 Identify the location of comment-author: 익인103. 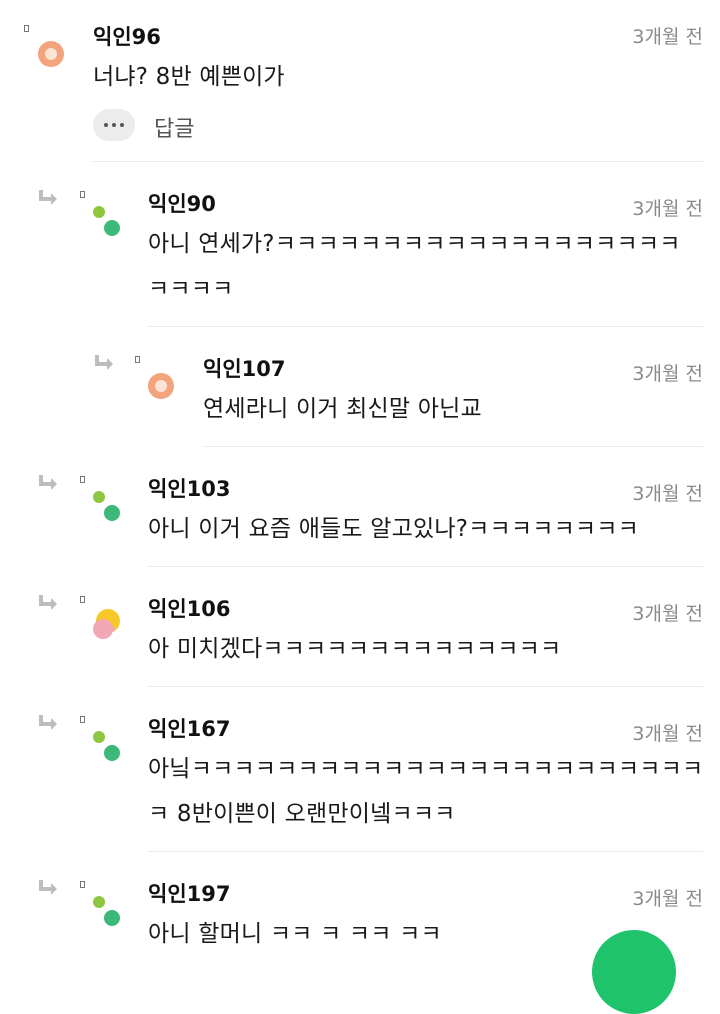
(189, 489).